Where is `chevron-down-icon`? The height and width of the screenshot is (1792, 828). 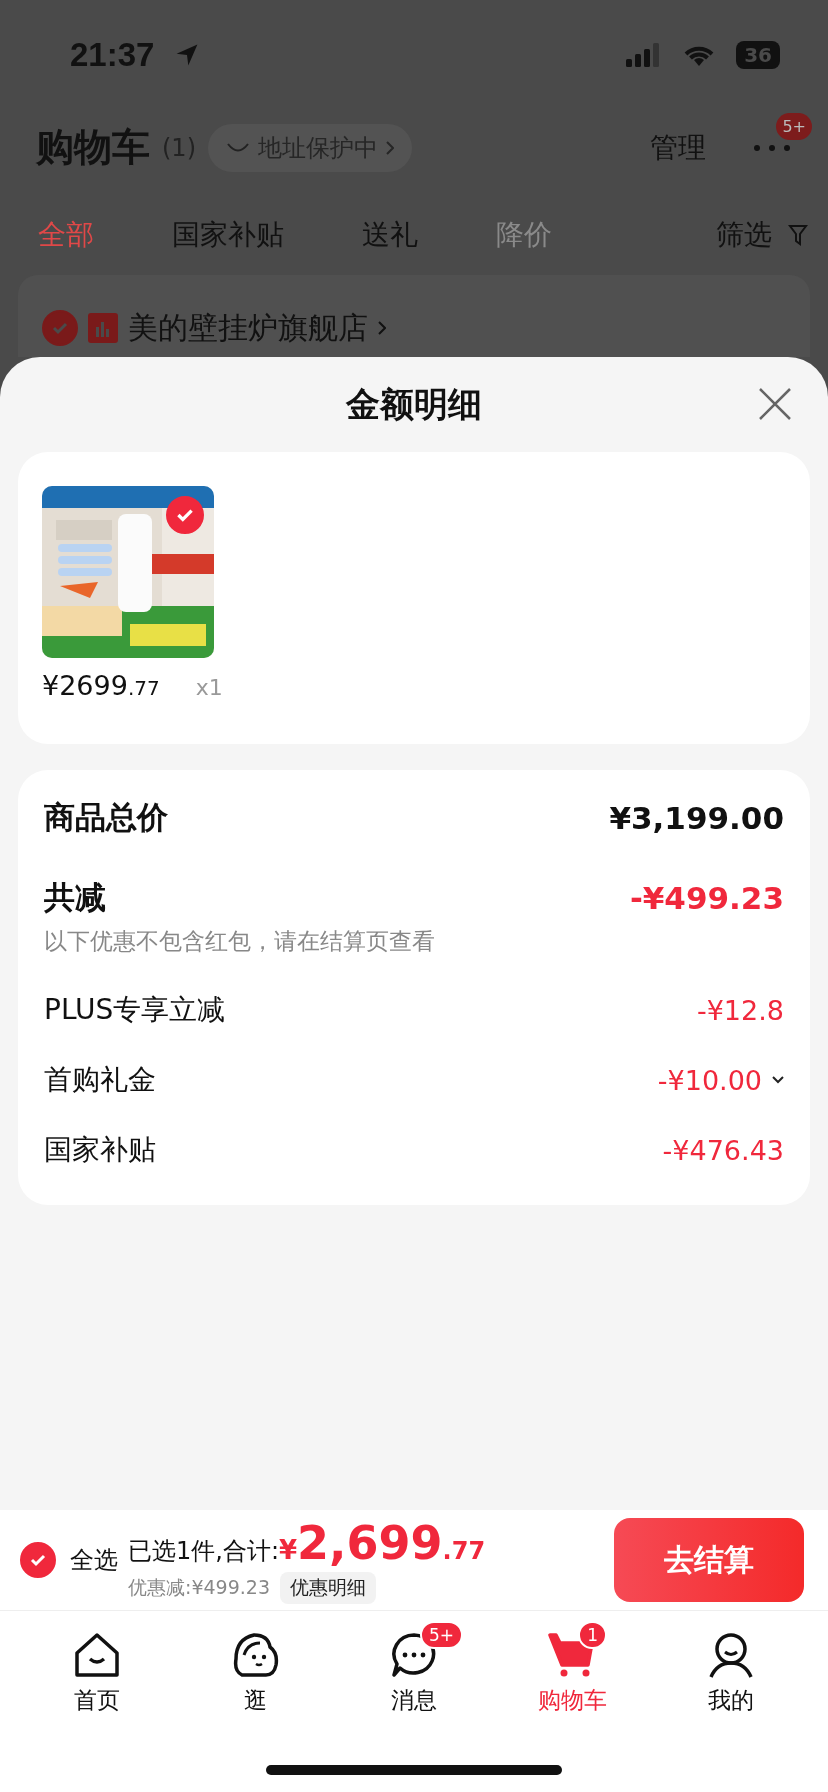 chevron-down-icon is located at coordinates (778, 1080).